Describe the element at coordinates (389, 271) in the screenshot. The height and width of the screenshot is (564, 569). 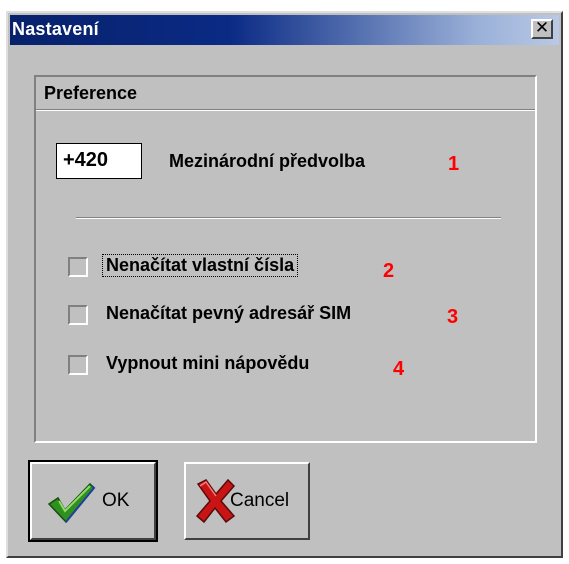
I see `annotation-marker-2: 2` at that location.